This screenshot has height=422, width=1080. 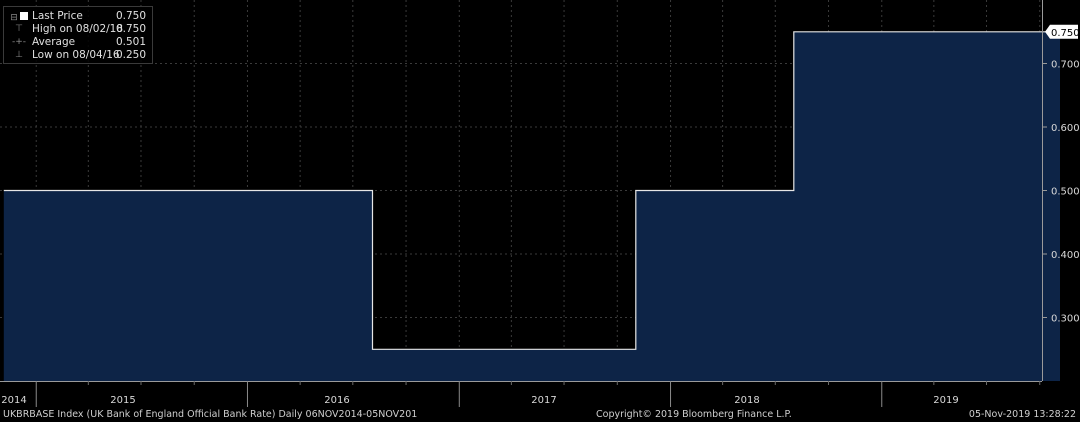 I want to click on legend-row-high: ⊤ High on 08/02/18 0.750, so click(x=79, y=29).